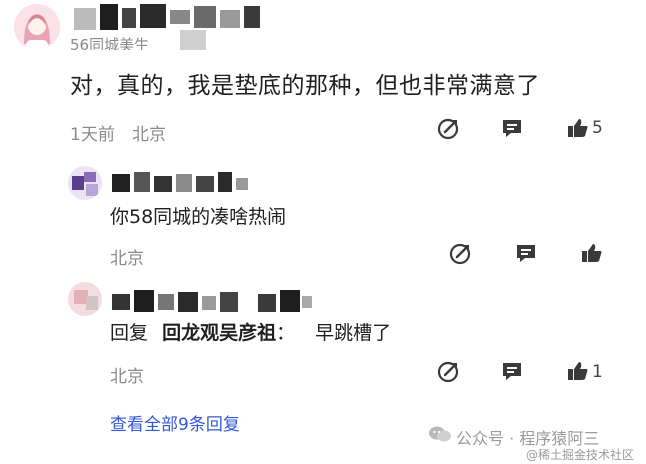  What do you see at coordinates (592, 253) in the screenshot?
I see `reply-1-like-icon` at bounding box center [592, 253].